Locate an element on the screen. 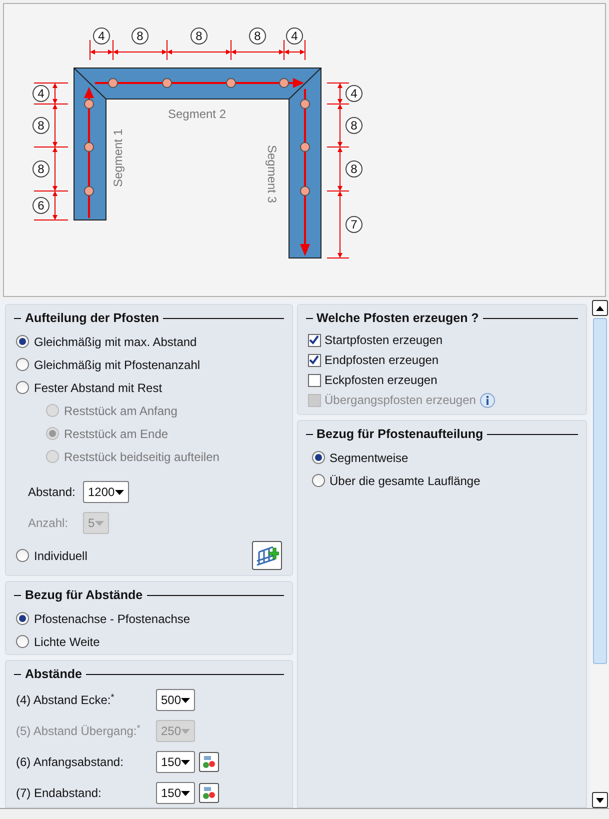 This screenshot has height=819, width=609. up-arrow-icon is located at coordinates (600, 308).